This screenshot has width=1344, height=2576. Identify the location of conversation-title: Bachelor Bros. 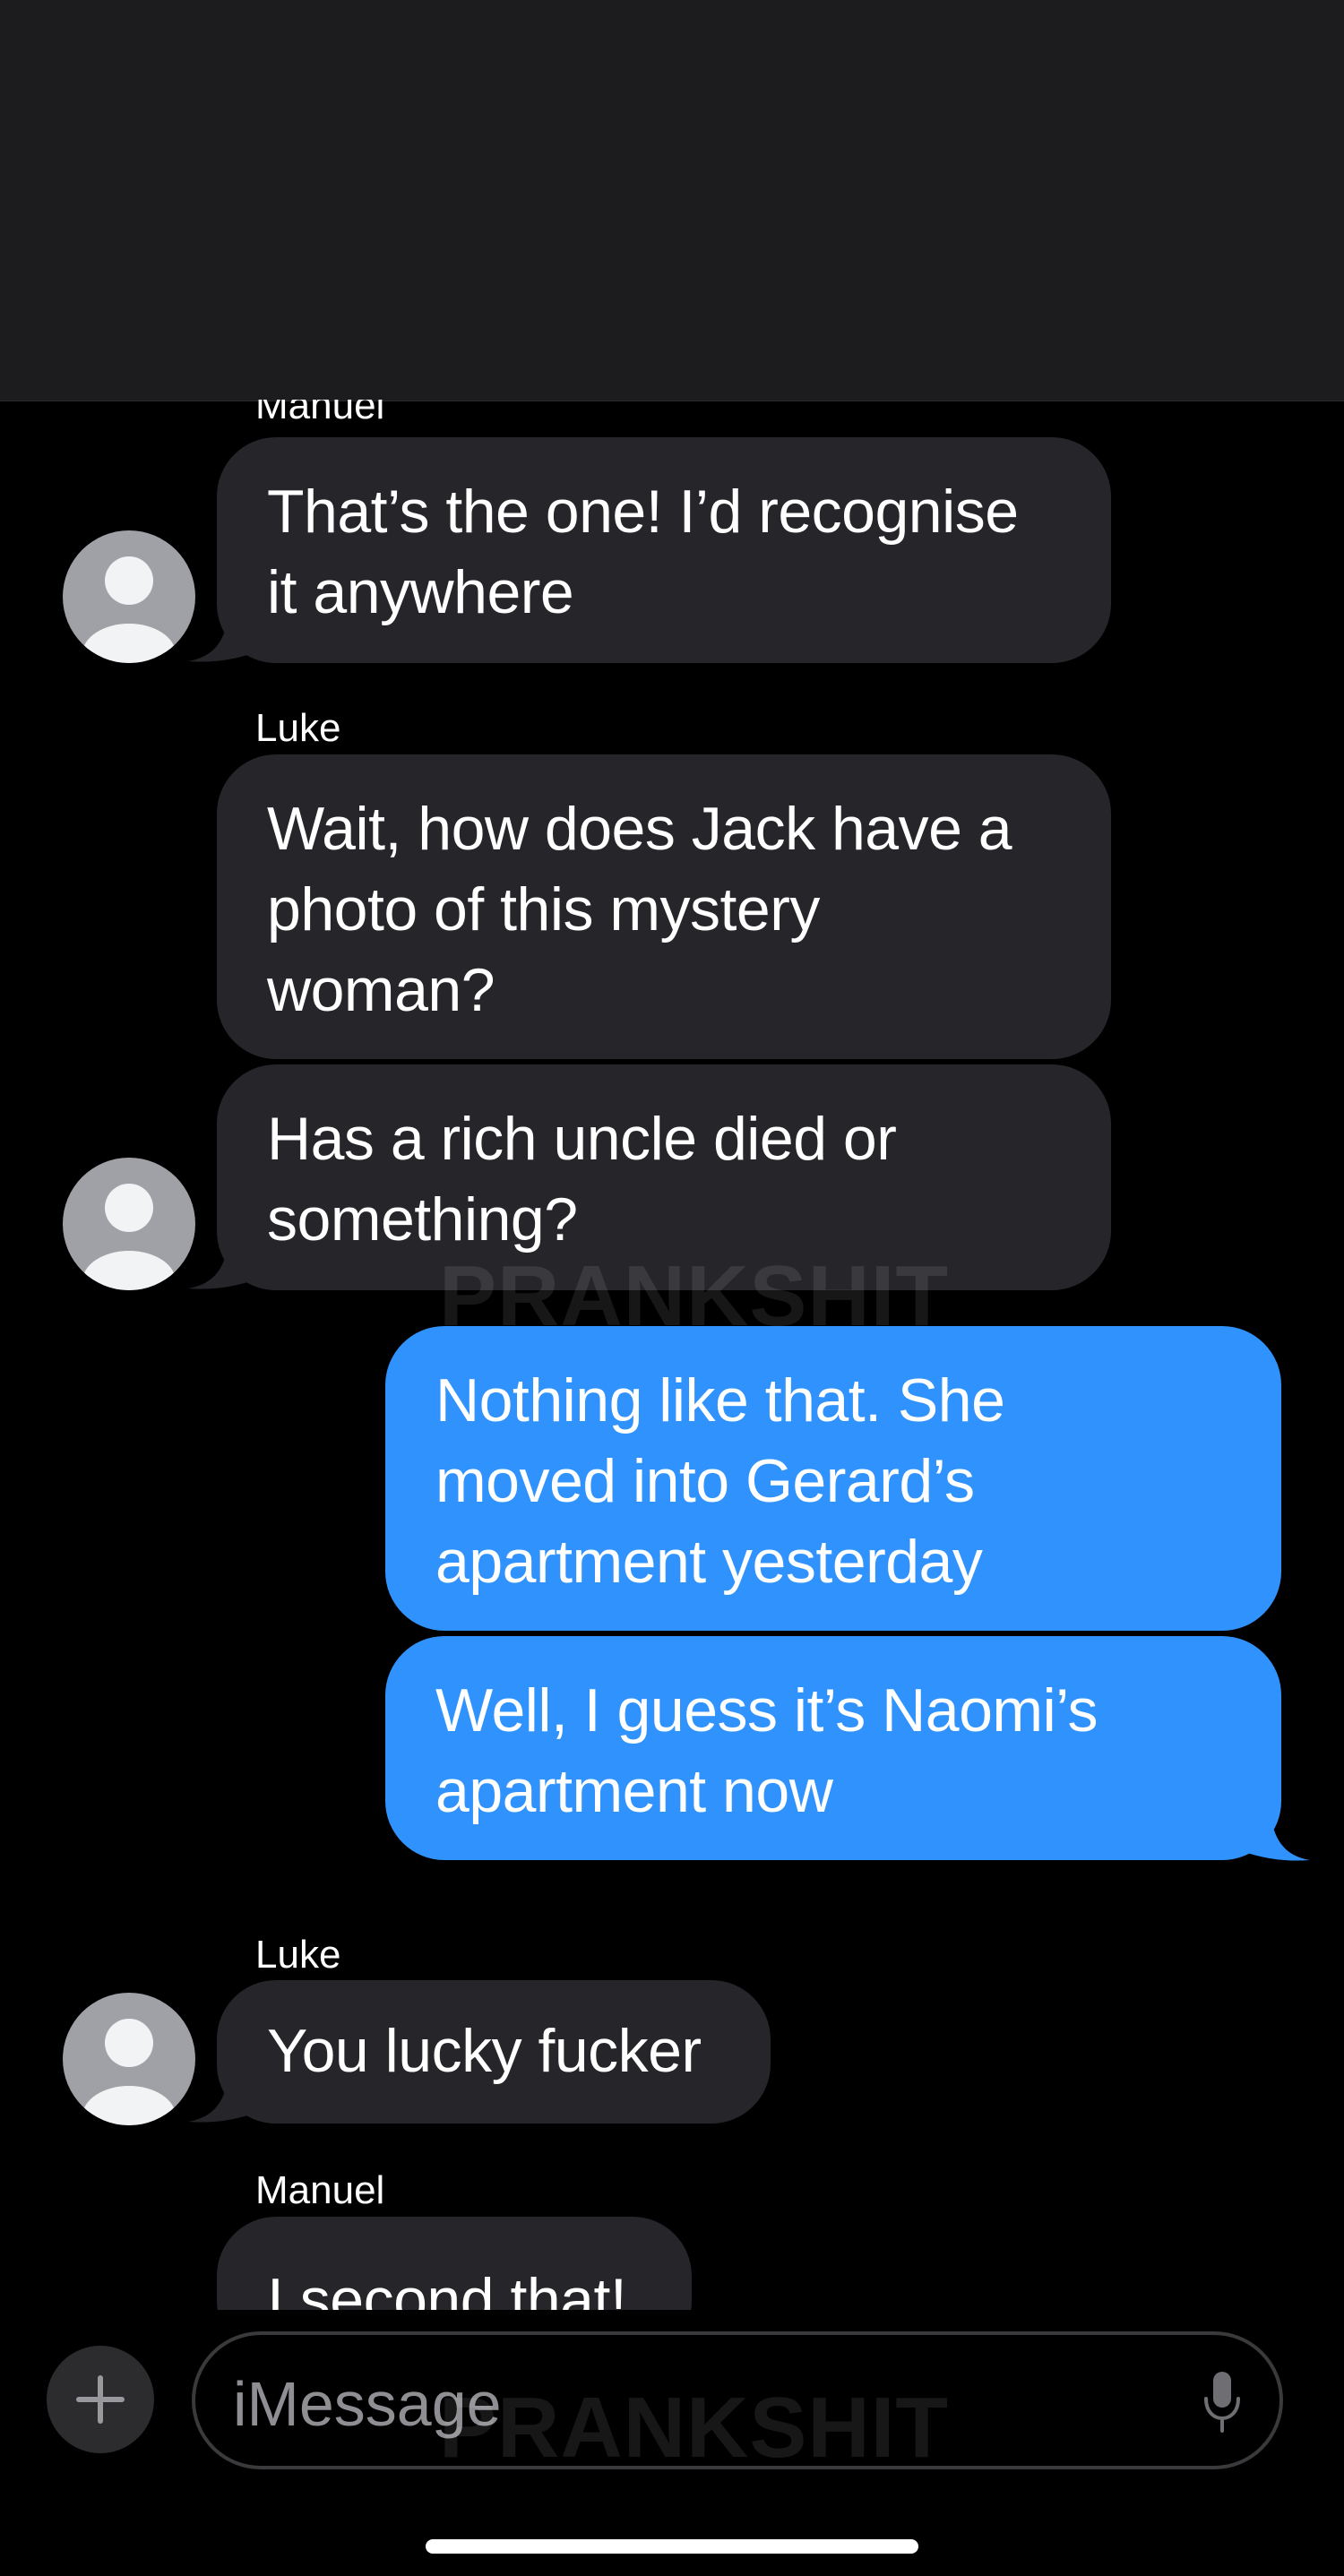
(672, 347).